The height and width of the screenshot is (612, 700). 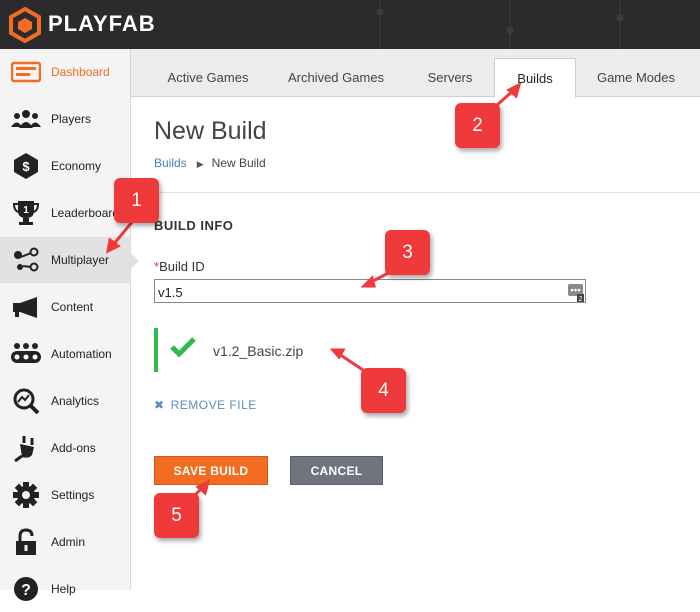 What do you see at coordinates (211, 470) in the screenshot?
I see `save-build-button: SAVE BUILD` at bounding box center [211, 470].